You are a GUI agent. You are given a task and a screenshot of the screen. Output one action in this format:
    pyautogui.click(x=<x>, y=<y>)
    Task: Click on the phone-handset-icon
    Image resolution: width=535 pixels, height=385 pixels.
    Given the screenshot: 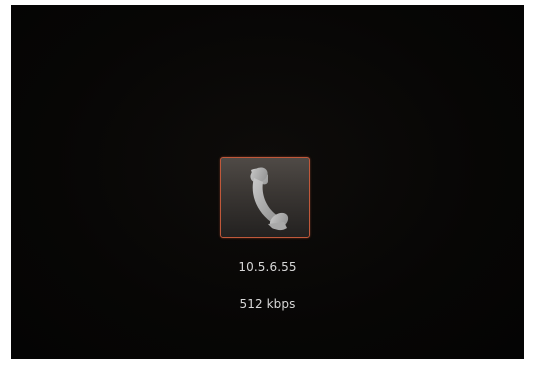 What is the action you would take?
    pyautogui.click(x=269, y=199)
    